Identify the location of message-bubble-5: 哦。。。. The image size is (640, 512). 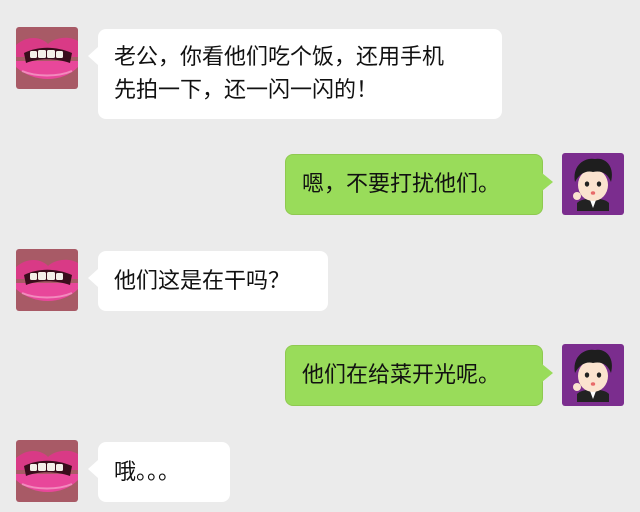
(159, 472).